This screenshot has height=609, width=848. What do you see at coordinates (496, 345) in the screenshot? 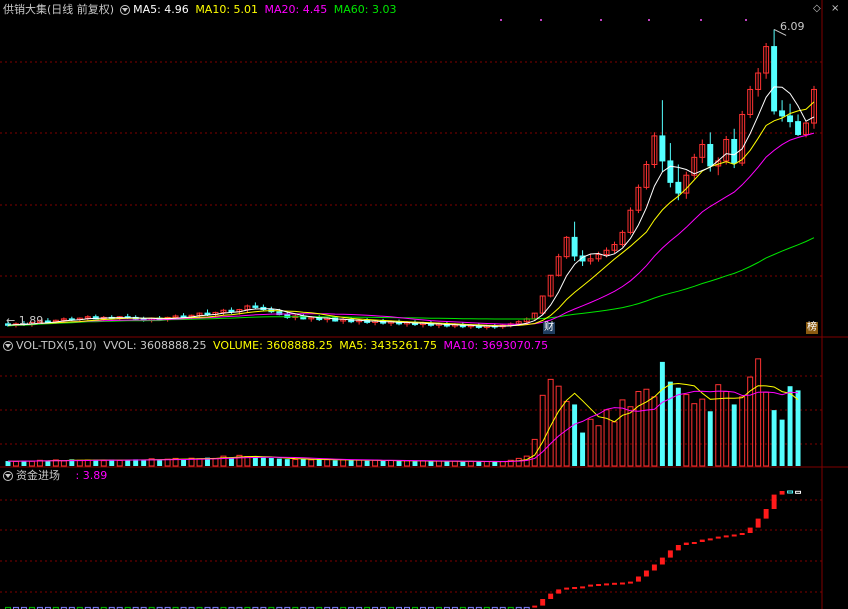
I see `vol-ma10-label: MA10: 3693070.75` at bounding box center [496, 345].